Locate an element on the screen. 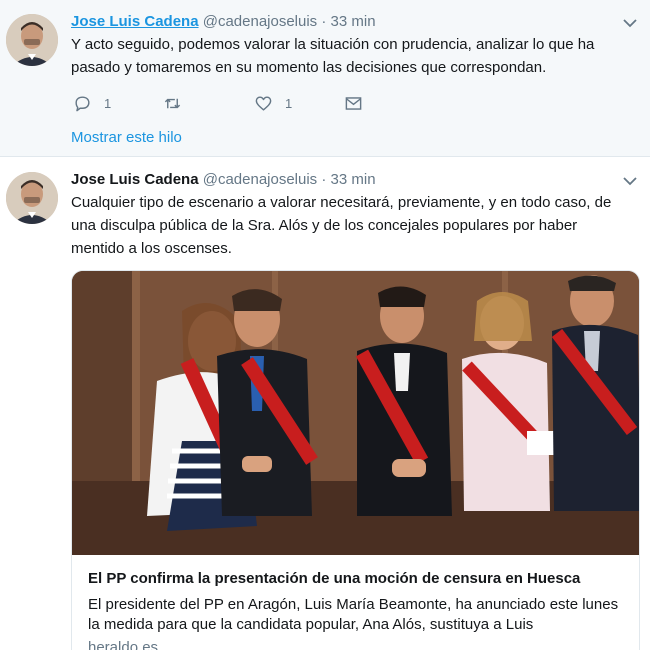  reply-button: 1 is located at coordinates (92, 103).